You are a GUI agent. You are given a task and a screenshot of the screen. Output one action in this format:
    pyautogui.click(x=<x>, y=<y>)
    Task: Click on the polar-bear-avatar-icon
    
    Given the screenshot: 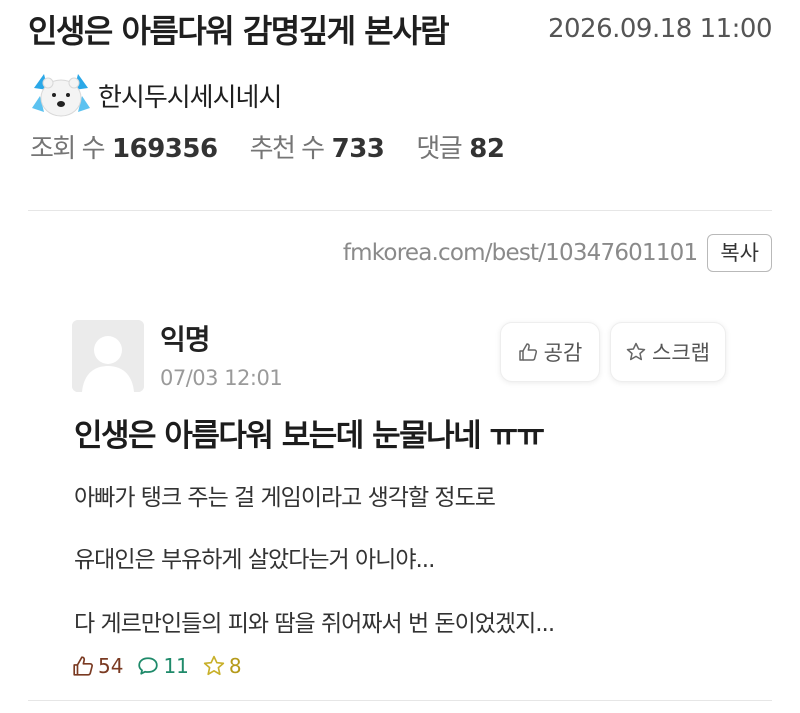 What is the action you would take?
    pyautogui.click(x=61, y=95)
    